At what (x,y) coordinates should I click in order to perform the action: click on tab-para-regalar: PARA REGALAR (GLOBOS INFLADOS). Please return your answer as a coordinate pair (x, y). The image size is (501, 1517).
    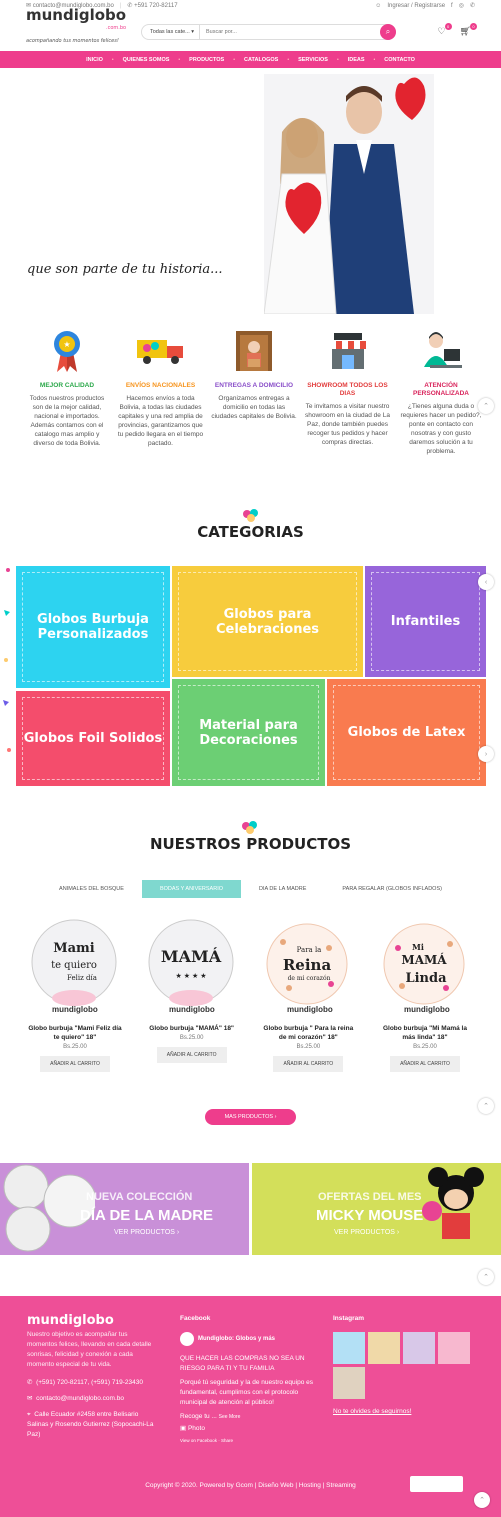
    Looking at the image, I should click on (392, 889).